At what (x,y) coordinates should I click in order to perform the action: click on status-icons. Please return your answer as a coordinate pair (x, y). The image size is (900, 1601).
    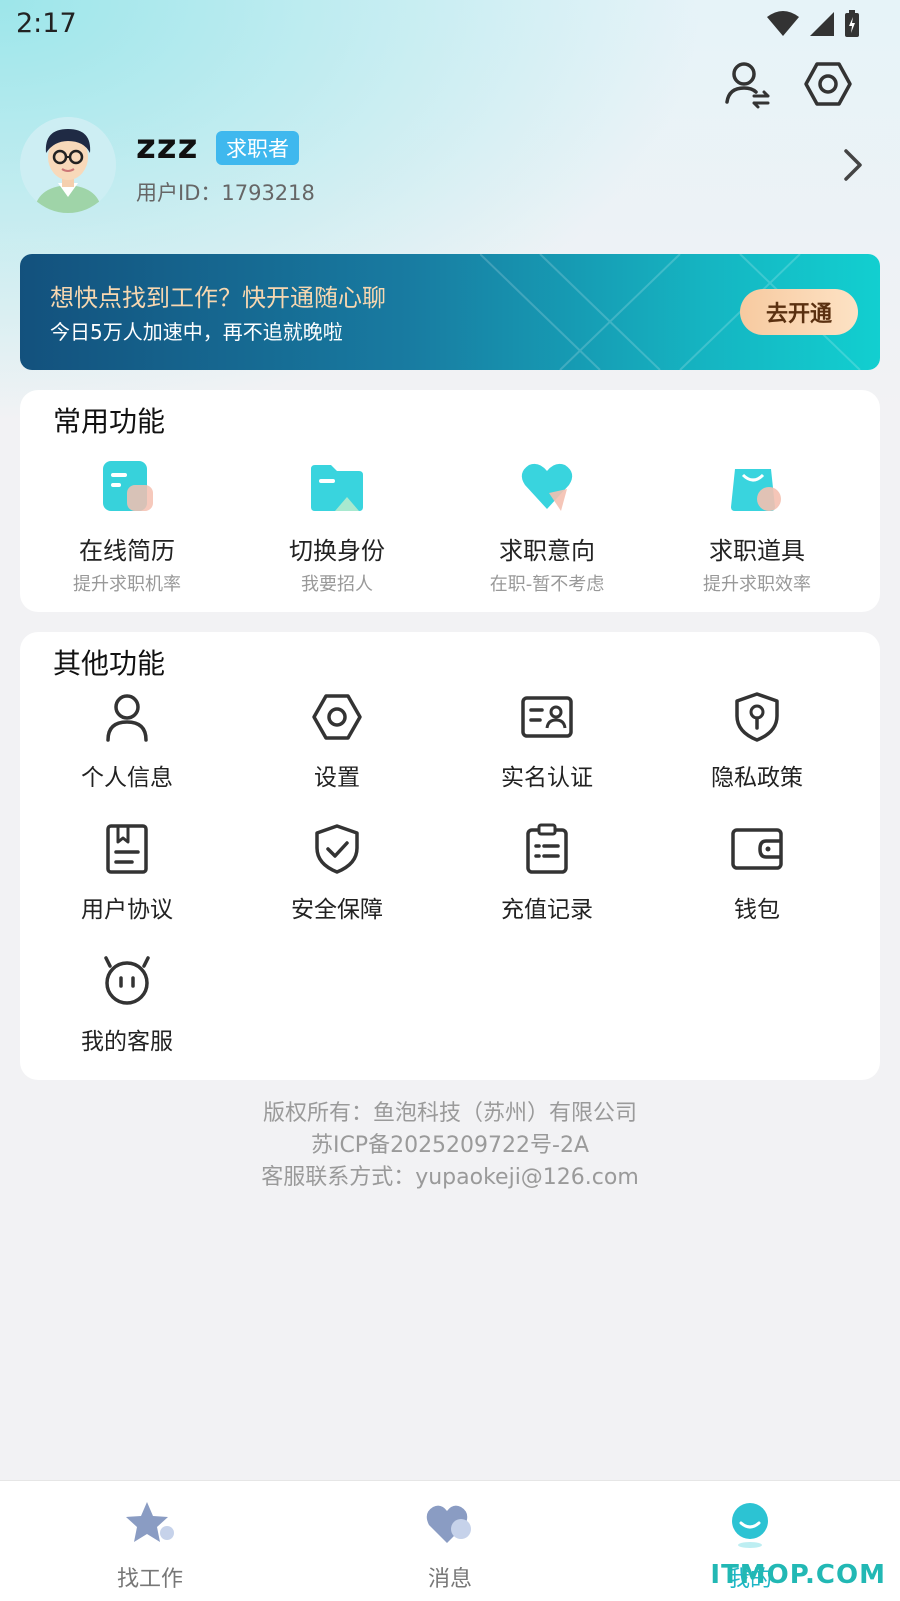
    Looking at the image, I should click on (813, 24).